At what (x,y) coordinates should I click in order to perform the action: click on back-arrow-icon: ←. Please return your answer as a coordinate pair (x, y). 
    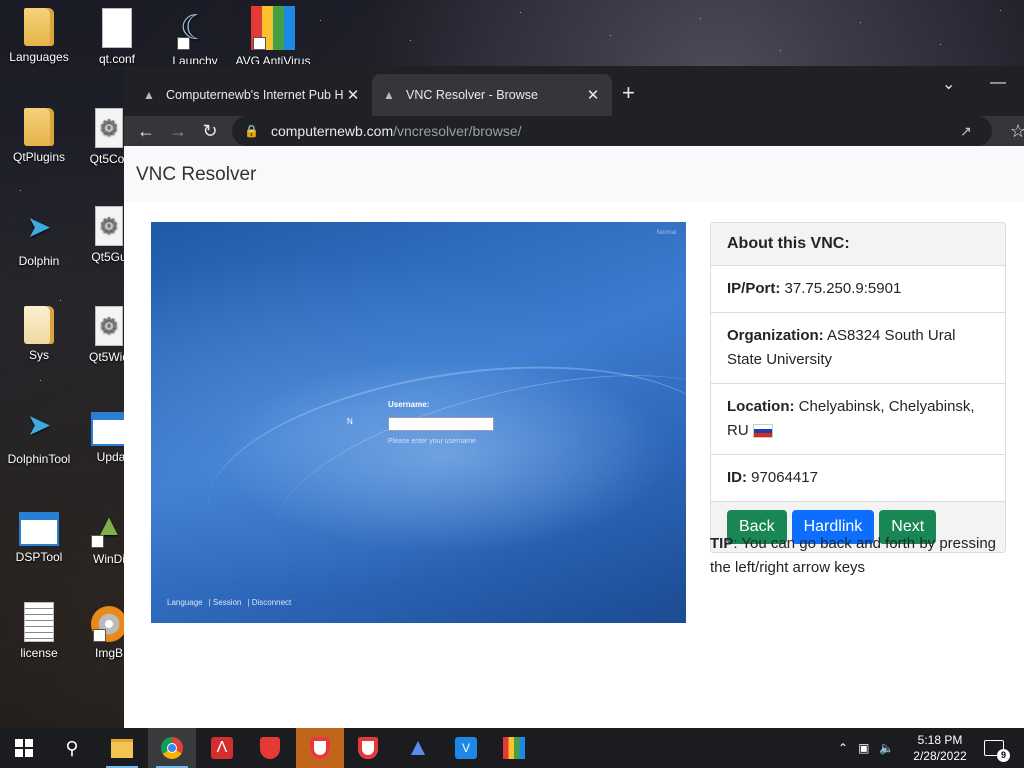
    Looking at the image, I should click on (146, 131).